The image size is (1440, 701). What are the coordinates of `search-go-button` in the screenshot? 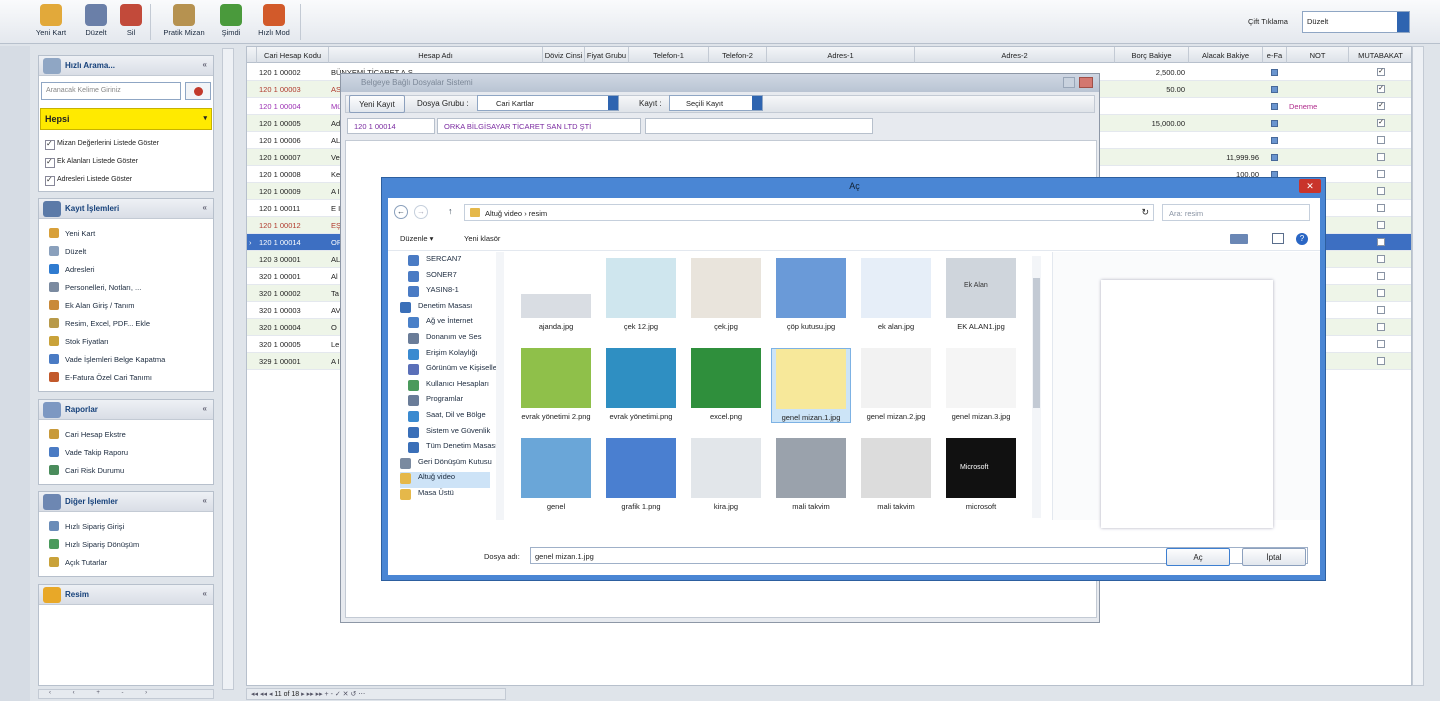 It's located at (198, 91).